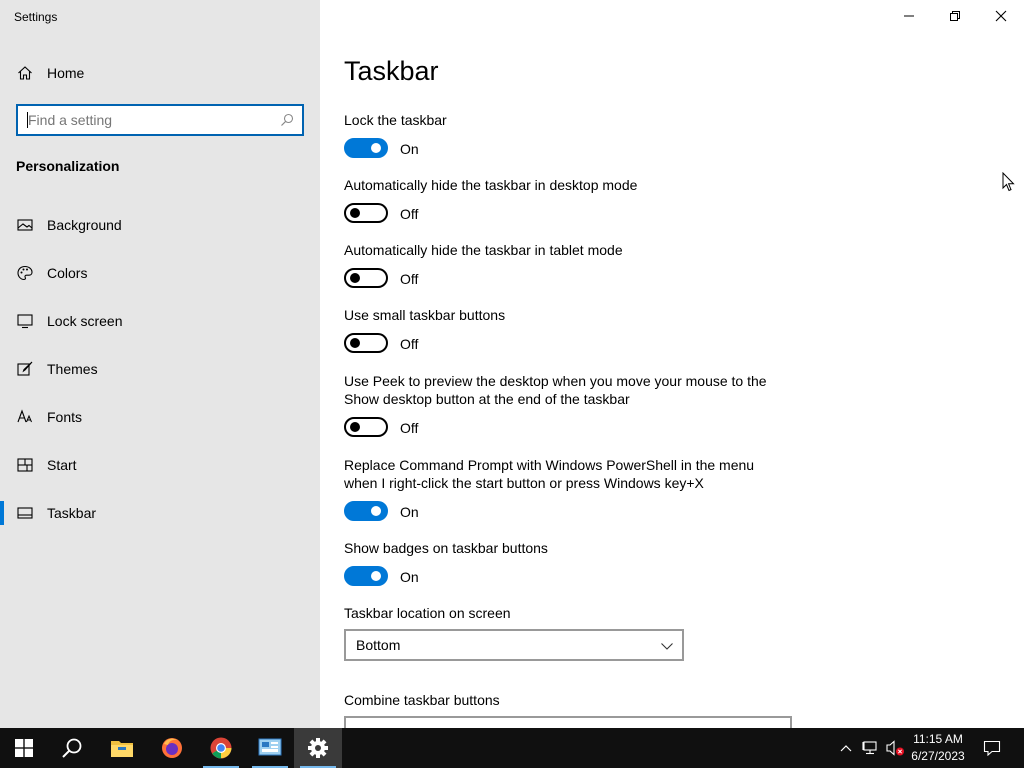 The width and height of the screenshot is (1024, 768). What do you see at coordinates (148, 120) in the screenshot?
I see `search-input` at bounding box center [148, 120].